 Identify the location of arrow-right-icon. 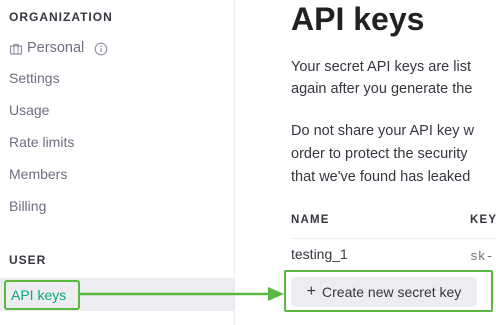
(182, 294).